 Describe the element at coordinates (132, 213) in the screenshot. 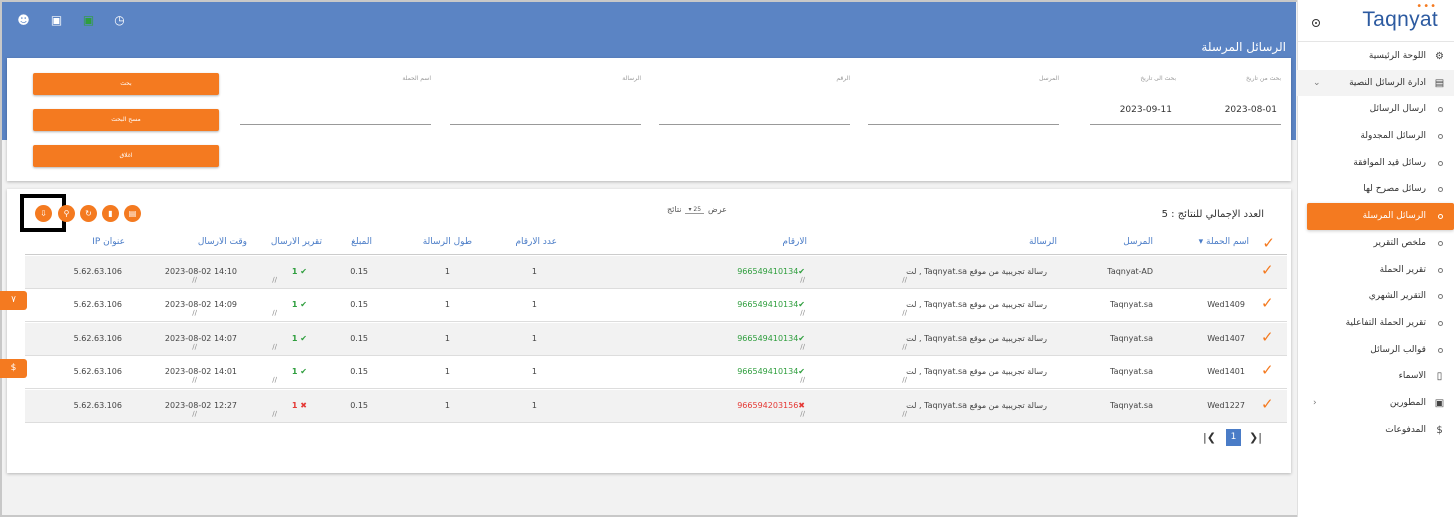

I see `document-icon: ▤` at that location.